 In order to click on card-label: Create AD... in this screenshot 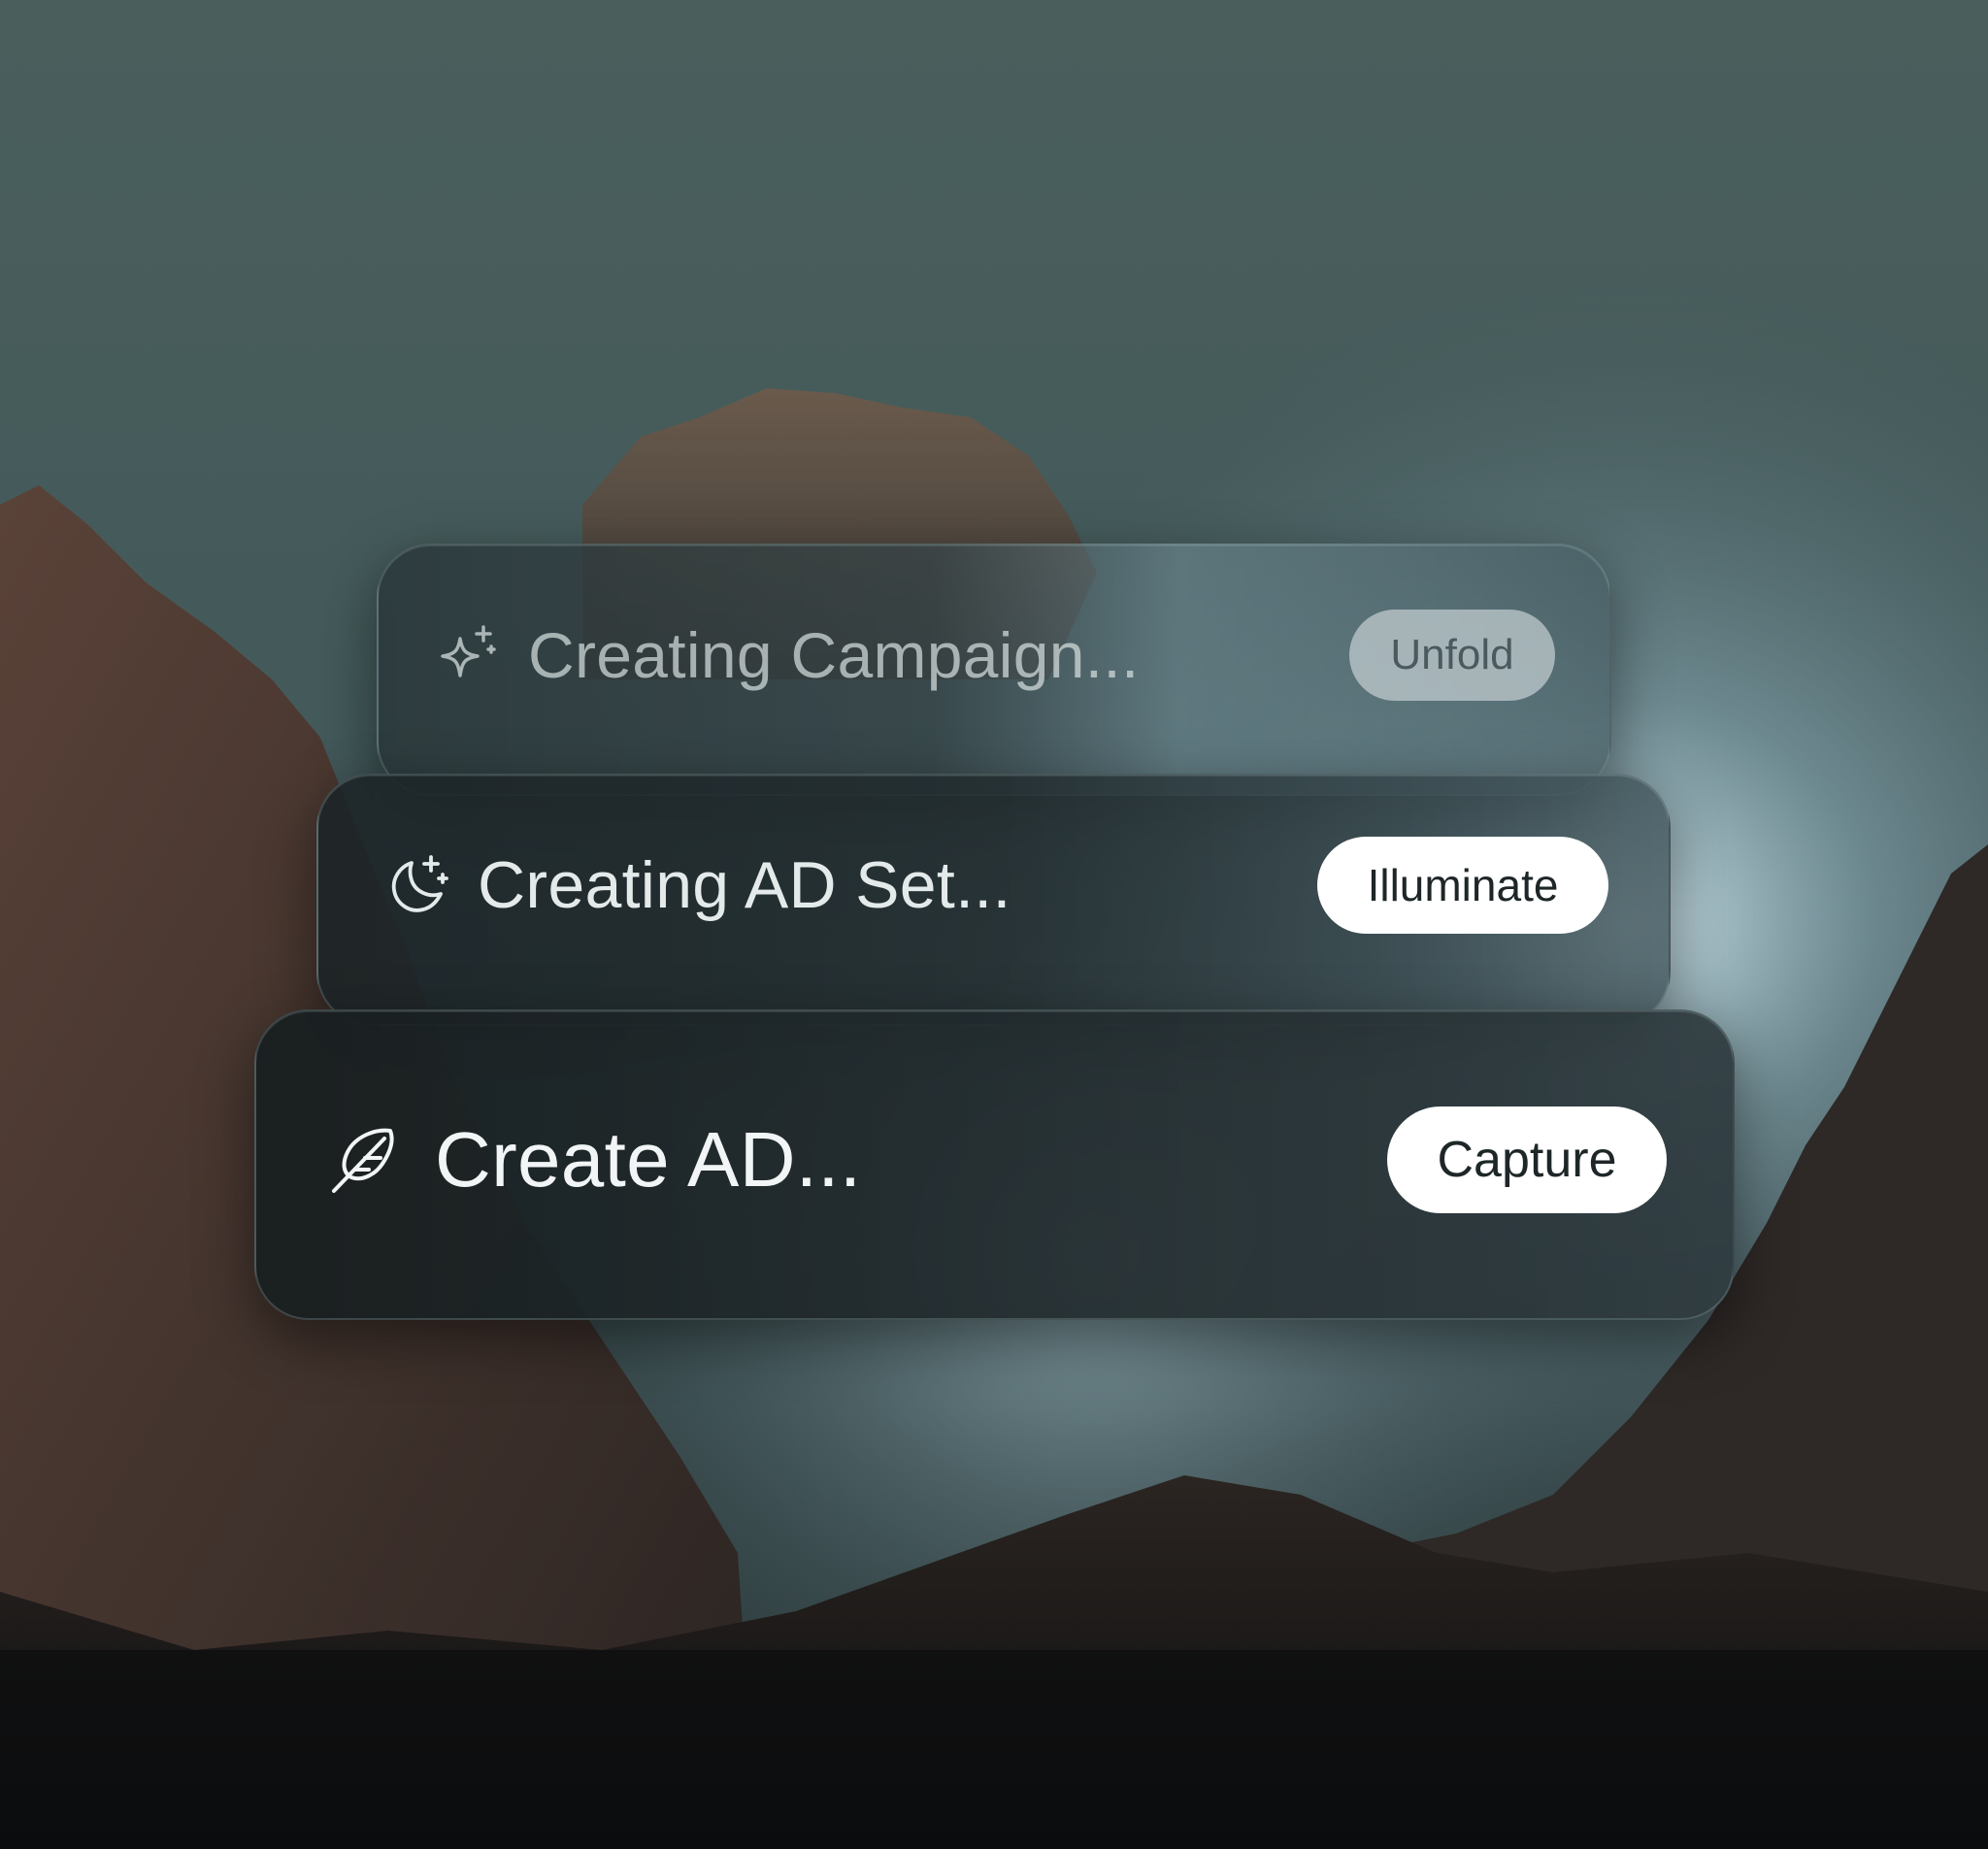, I will do `click(649, 1160)`.